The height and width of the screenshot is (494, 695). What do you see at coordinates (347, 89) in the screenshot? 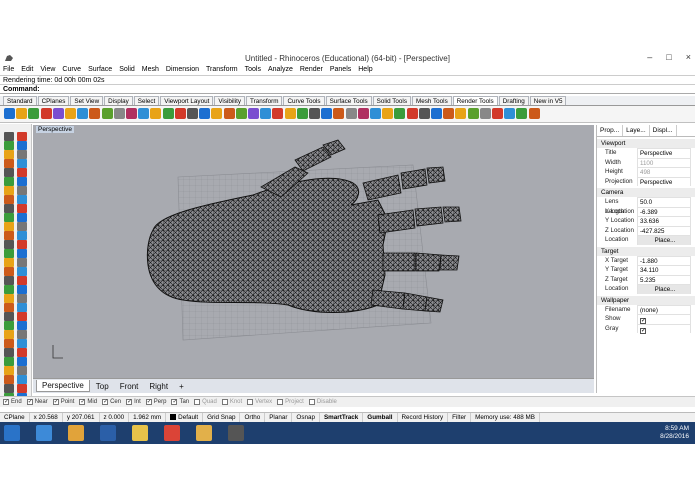
I see `command-prompt: Command:` at bounding box center [347, 89].